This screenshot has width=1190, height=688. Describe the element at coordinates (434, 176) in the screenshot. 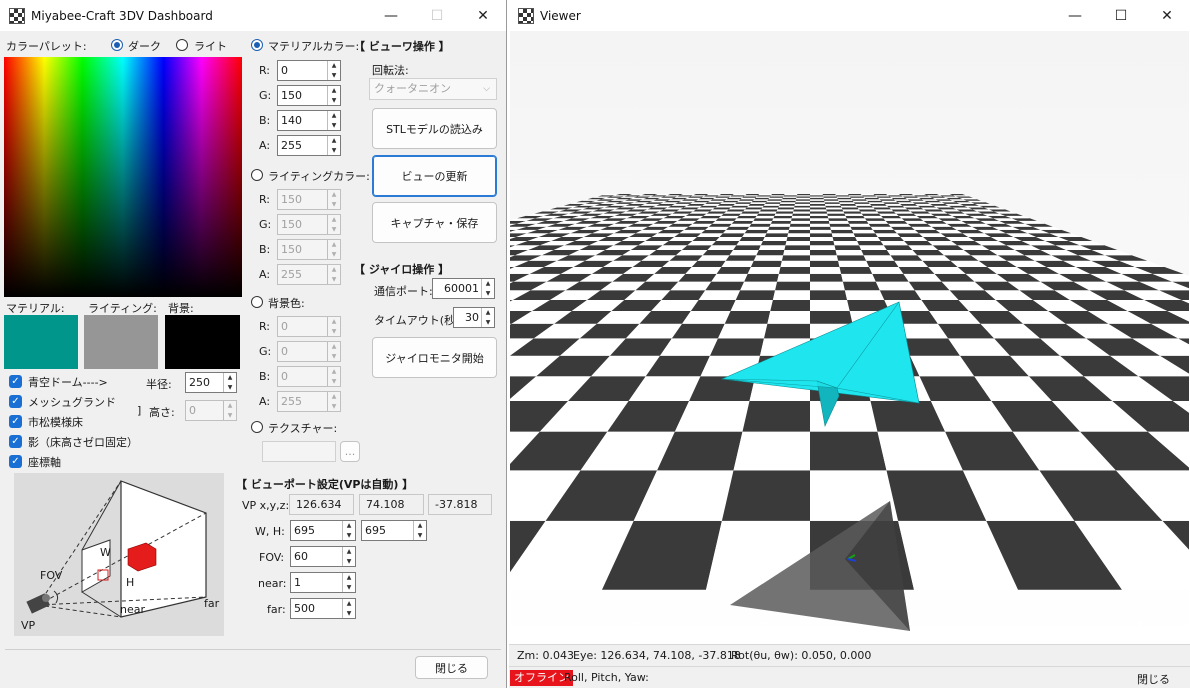

I see `update-view-button: ビューの更新` at that location.